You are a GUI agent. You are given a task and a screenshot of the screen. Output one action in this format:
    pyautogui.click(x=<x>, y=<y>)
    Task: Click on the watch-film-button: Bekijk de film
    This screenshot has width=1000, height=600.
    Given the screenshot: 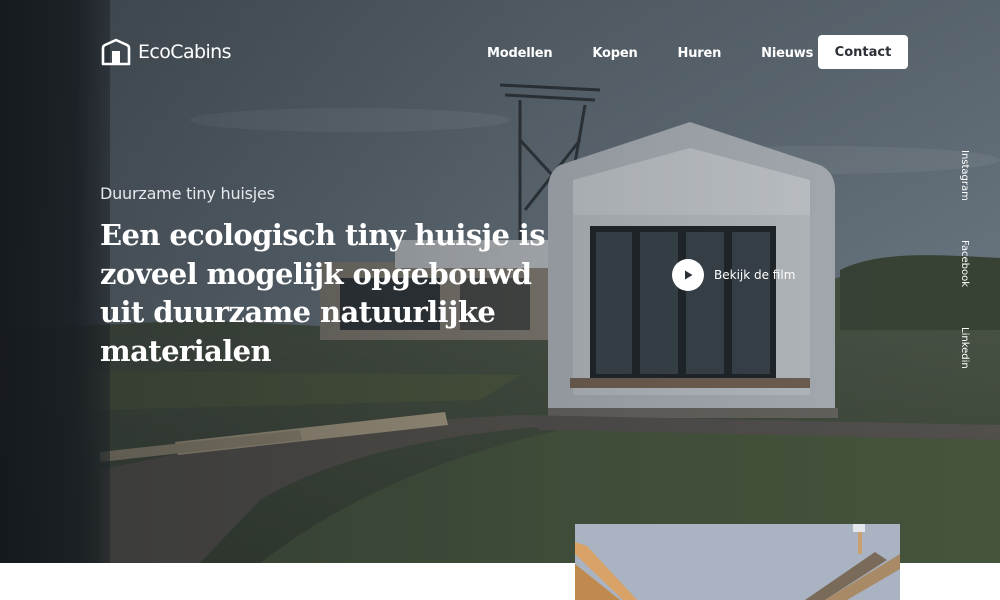 What is the action you would take?
    pyautogui.click(x=733, y=275)
    